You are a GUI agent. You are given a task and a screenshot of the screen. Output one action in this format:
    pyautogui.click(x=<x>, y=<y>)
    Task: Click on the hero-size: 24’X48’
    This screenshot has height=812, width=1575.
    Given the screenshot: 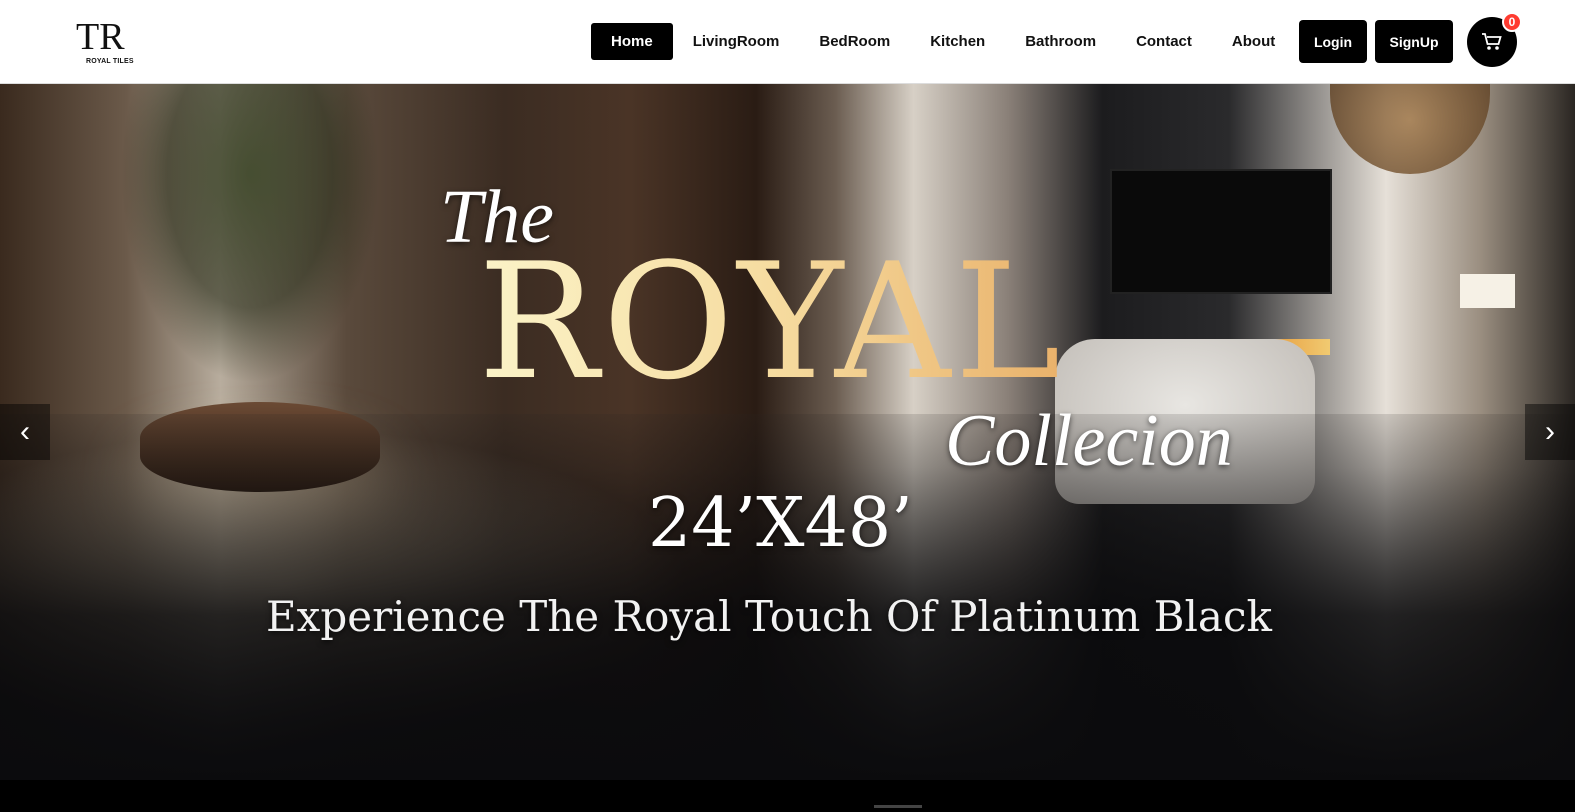 What is the action you would take?
    pyautogui.click(x=780, y=523)
    